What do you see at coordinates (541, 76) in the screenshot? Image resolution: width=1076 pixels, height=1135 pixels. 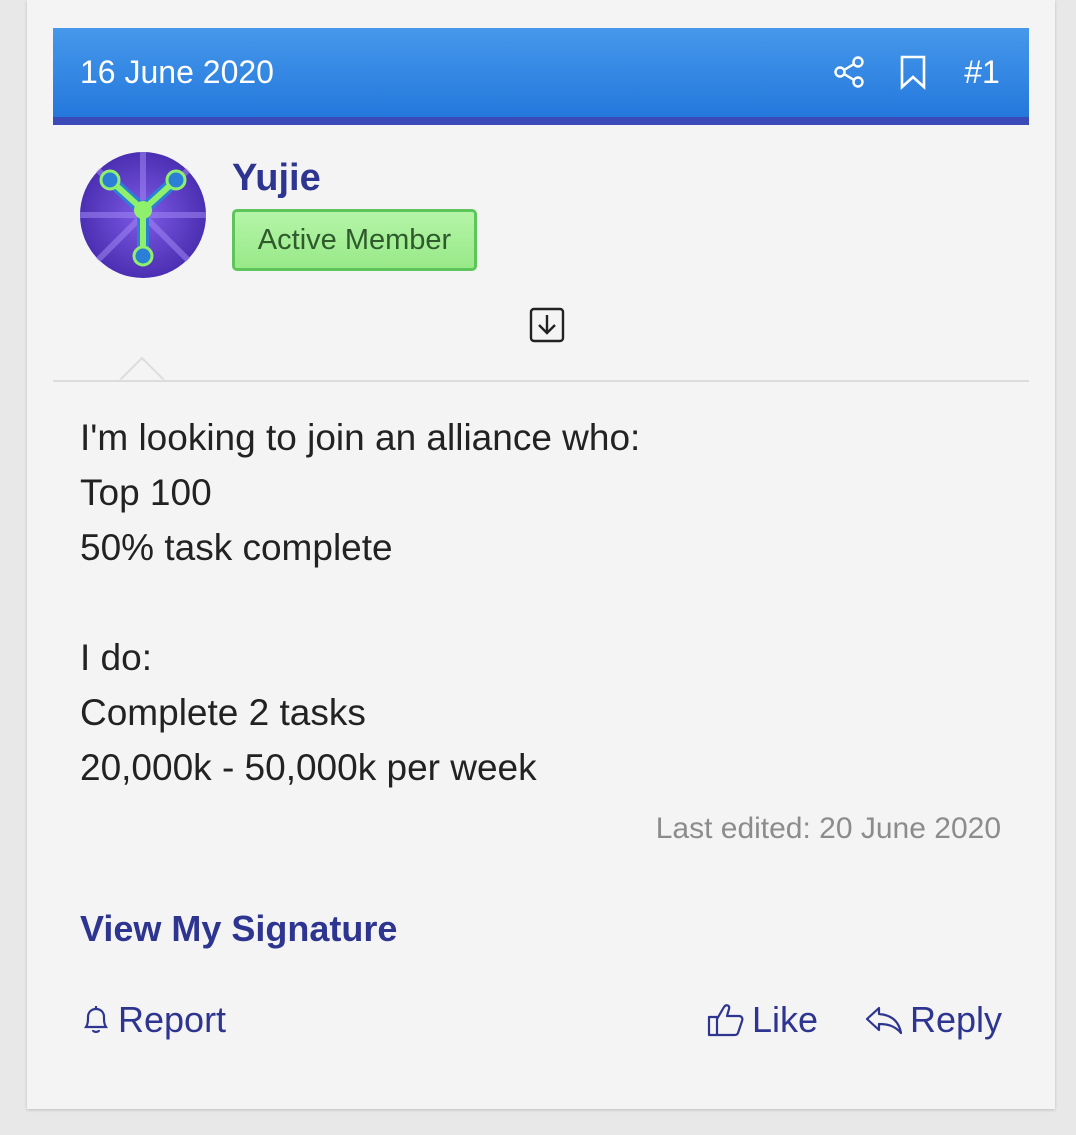 I see `post-header: 16 June 2020 #1` at bounding box center [541, 76].